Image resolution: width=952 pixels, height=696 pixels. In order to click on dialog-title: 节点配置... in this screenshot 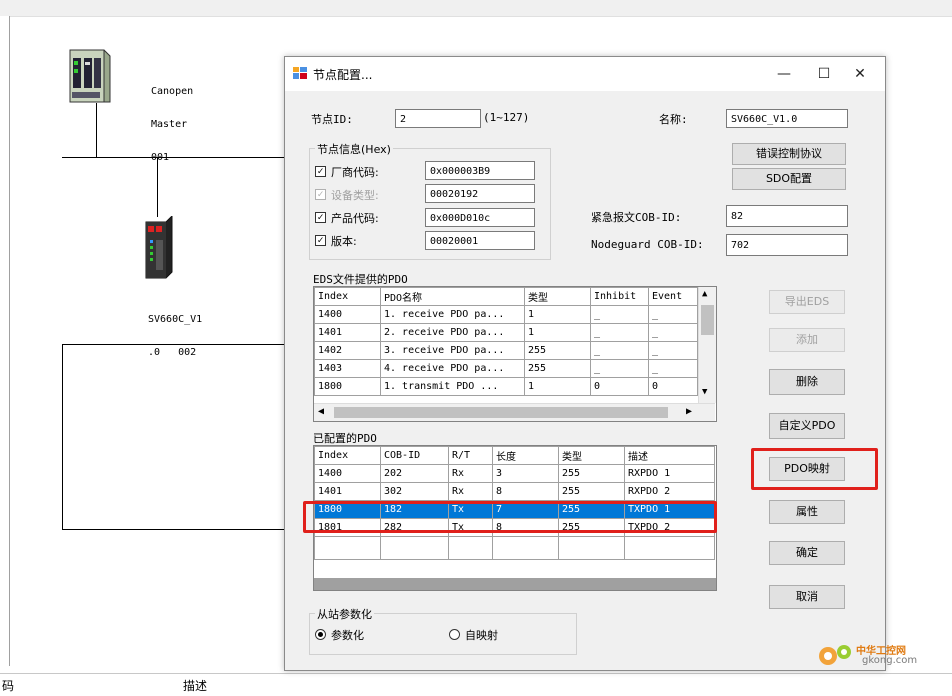, I will do `click(343, 75)`.